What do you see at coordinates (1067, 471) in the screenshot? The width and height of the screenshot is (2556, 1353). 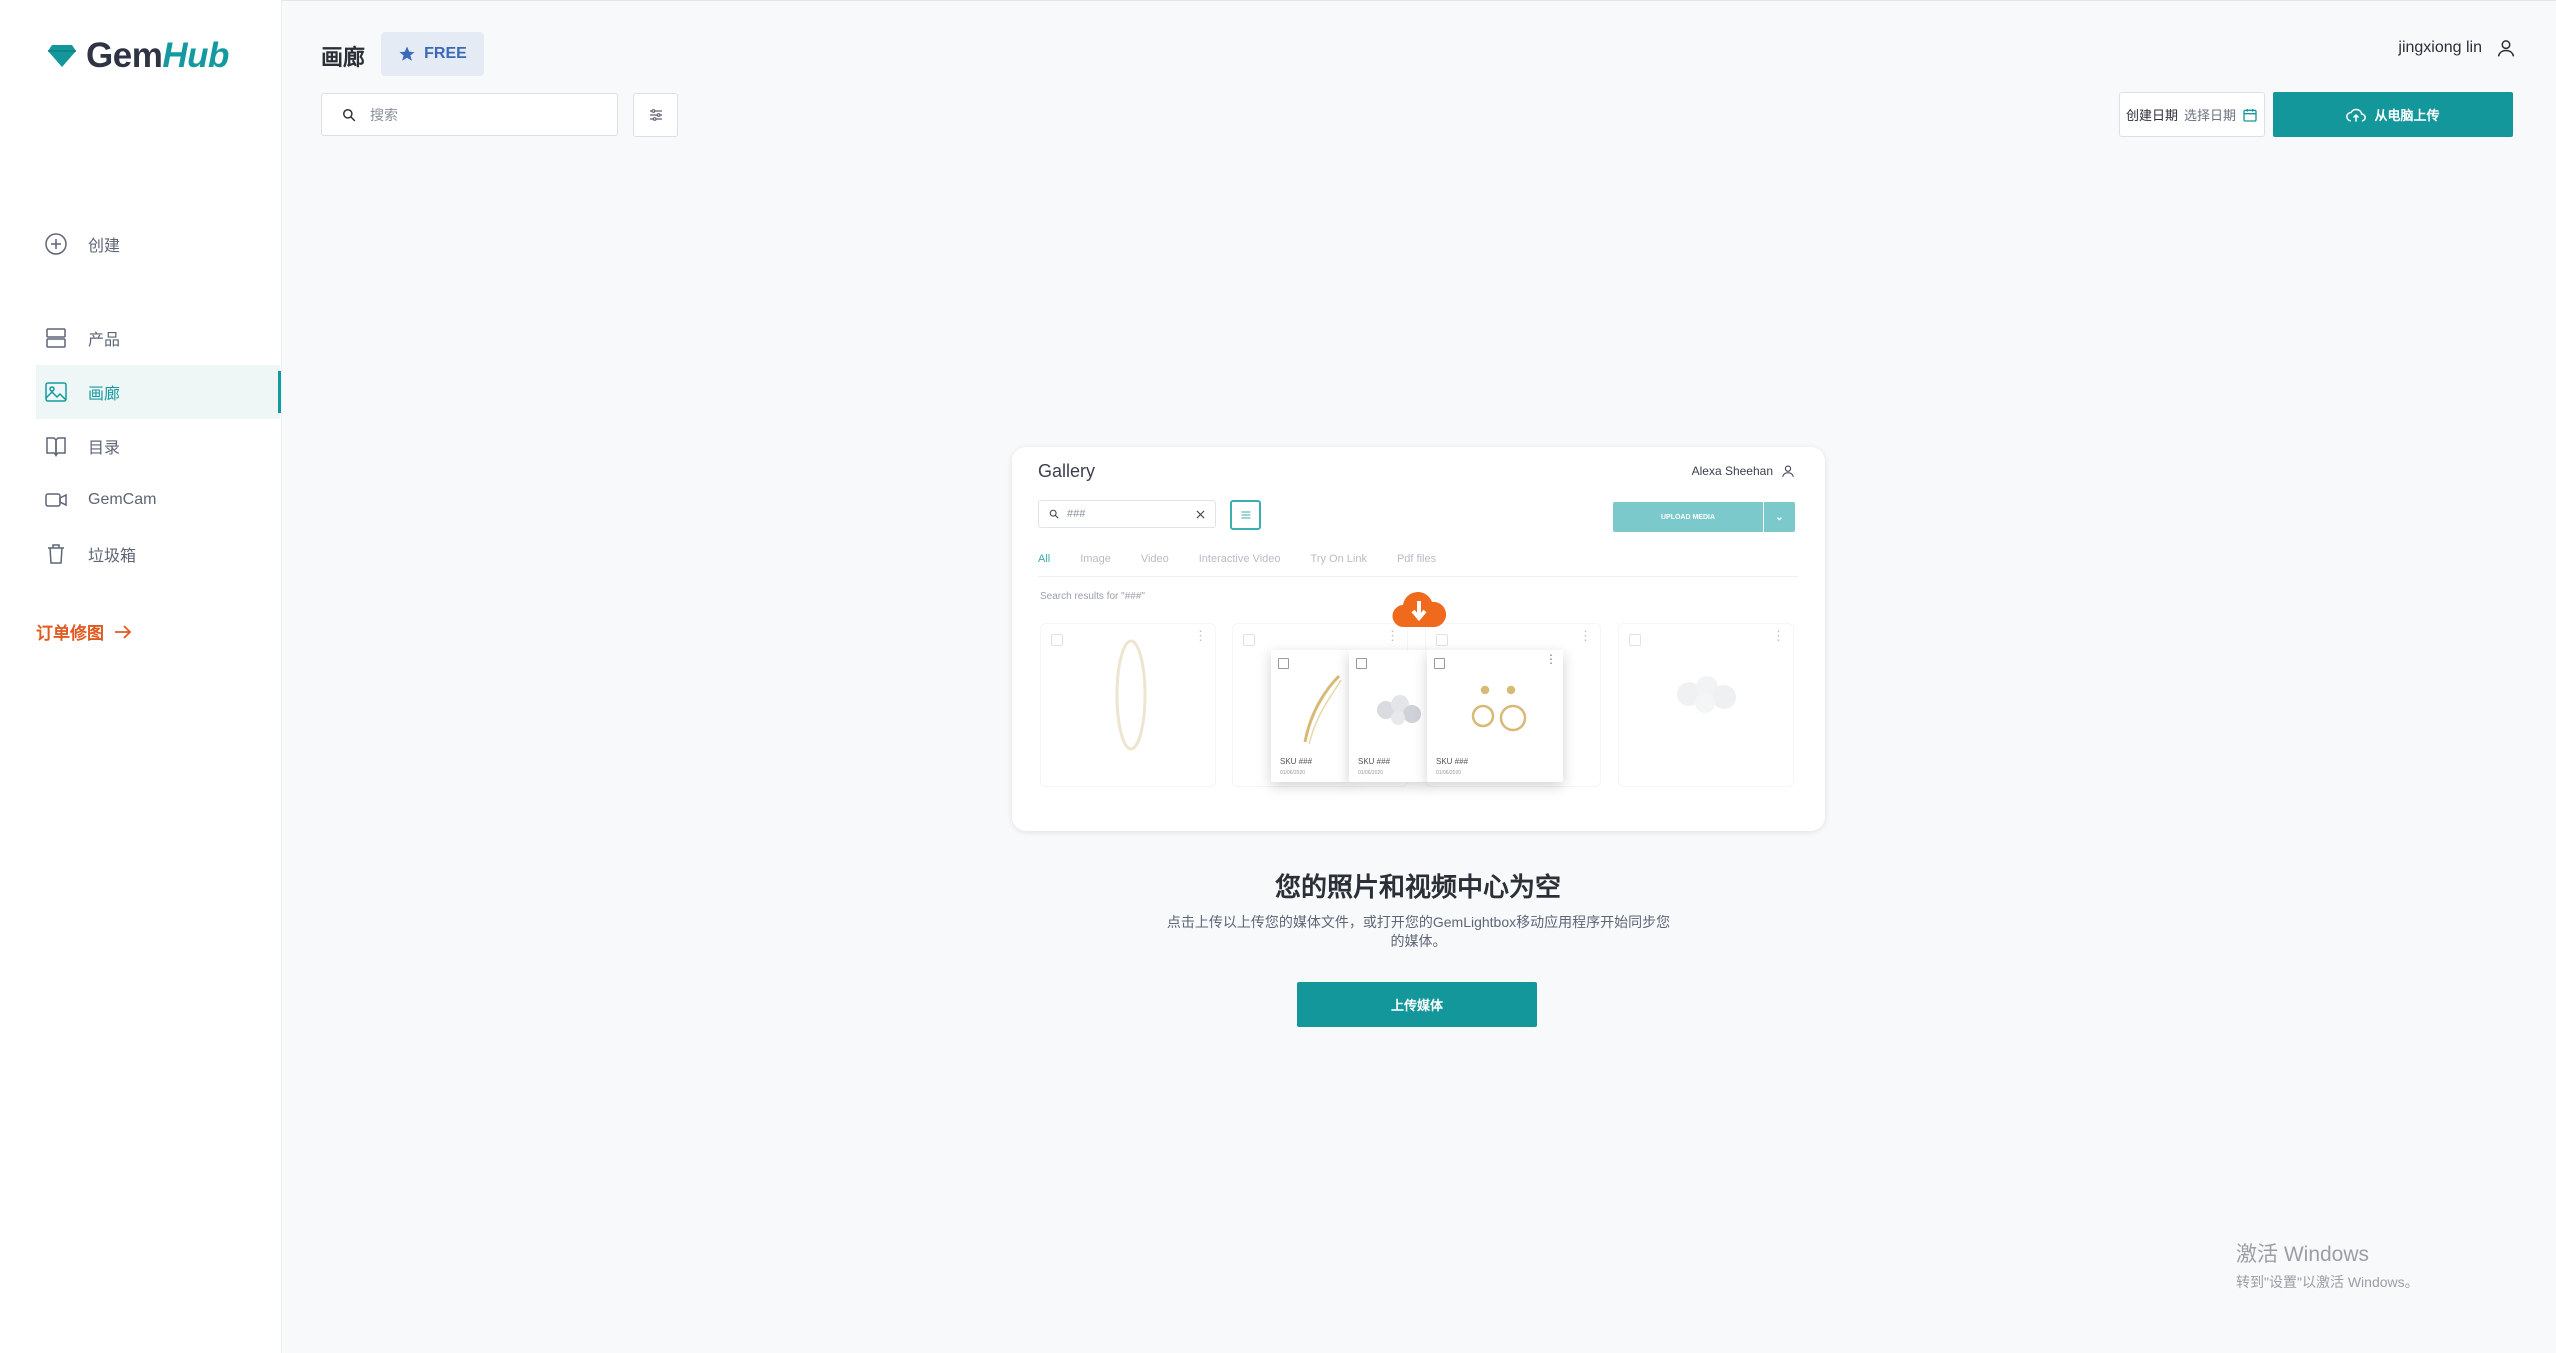 I see `illustration-title: Gallery` at bounding box center [1067, 471].